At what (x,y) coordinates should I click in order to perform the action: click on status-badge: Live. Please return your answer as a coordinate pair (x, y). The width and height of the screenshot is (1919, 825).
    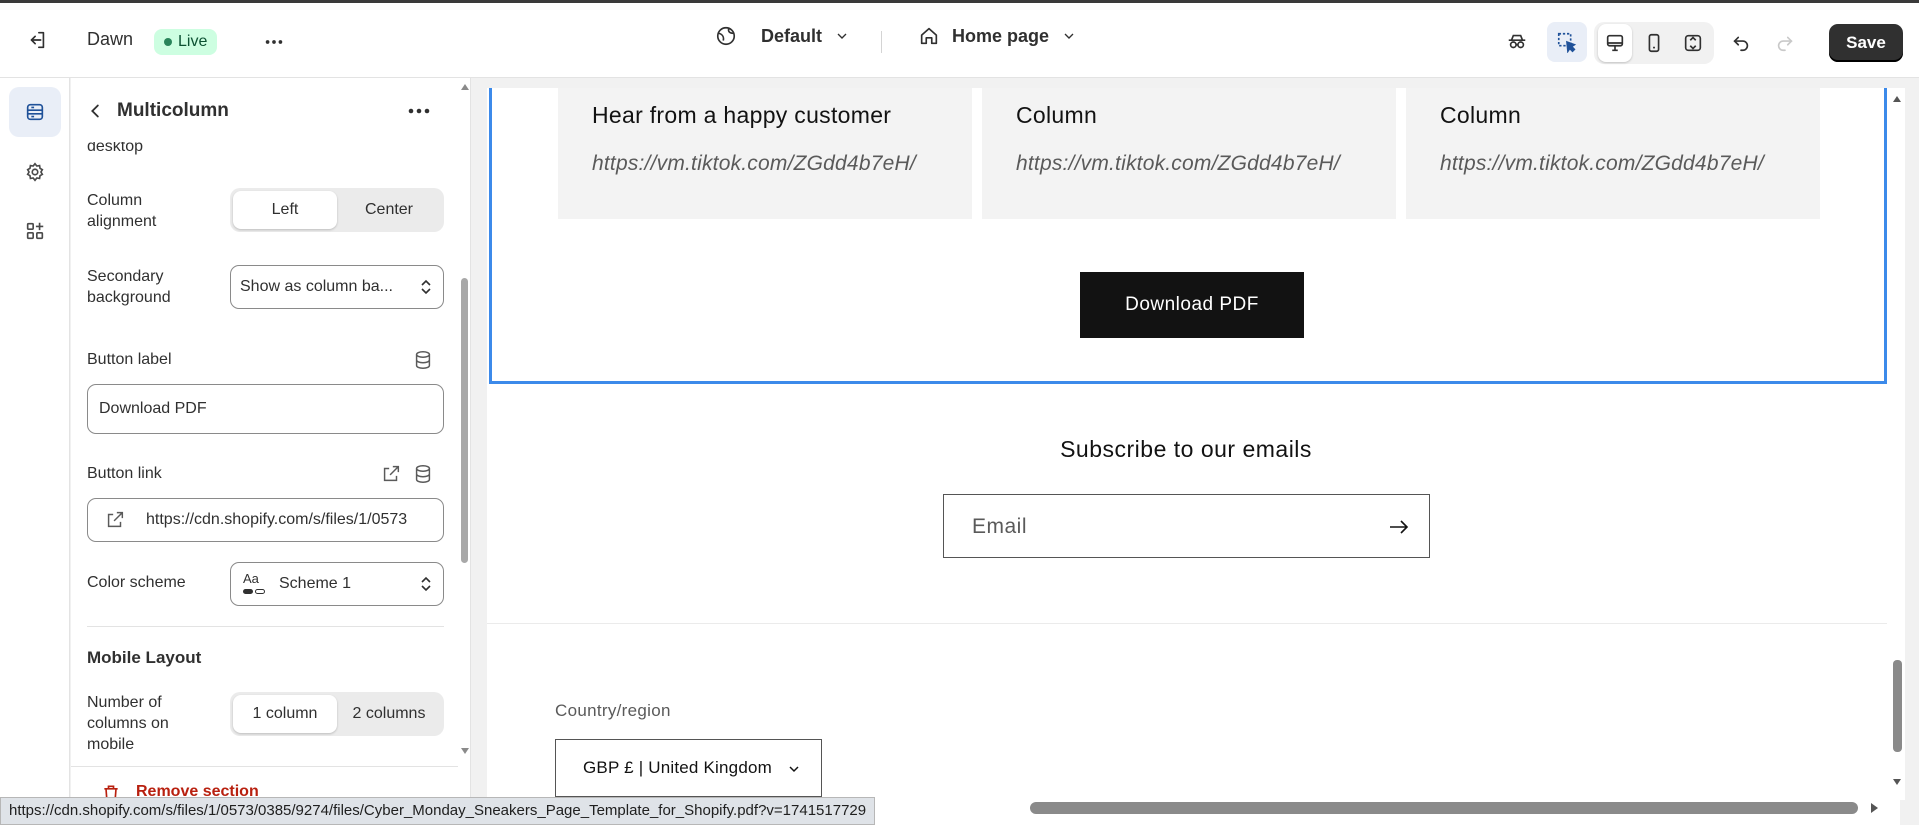
    Looking at the image, I should click on (186, 42).